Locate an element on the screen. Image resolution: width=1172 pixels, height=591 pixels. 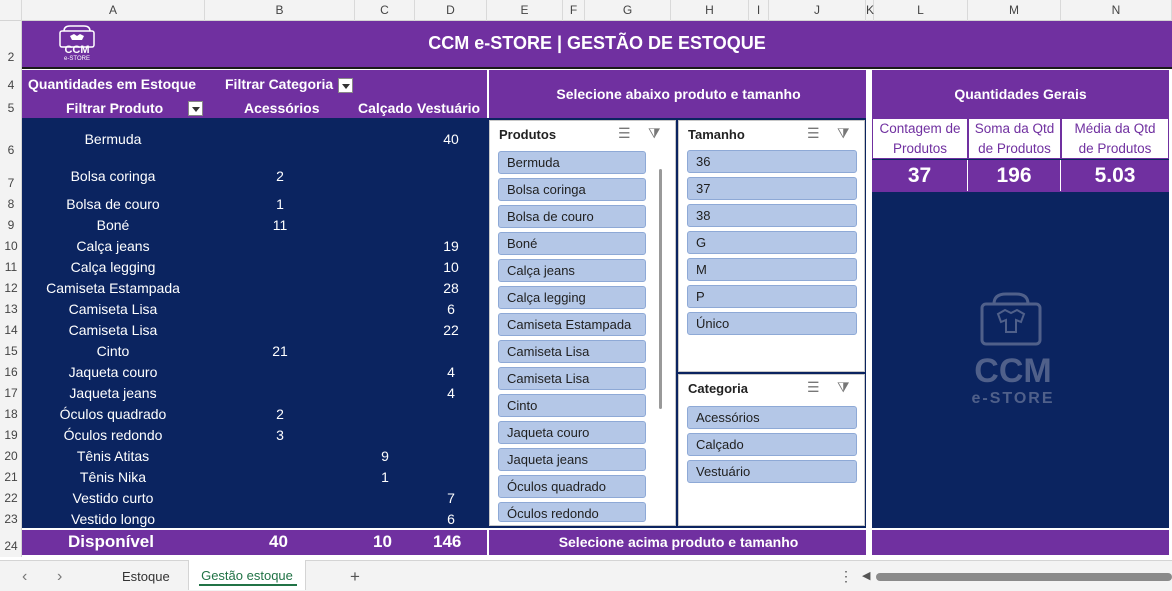
row-header: 8 is located at coordinates (11, 204).